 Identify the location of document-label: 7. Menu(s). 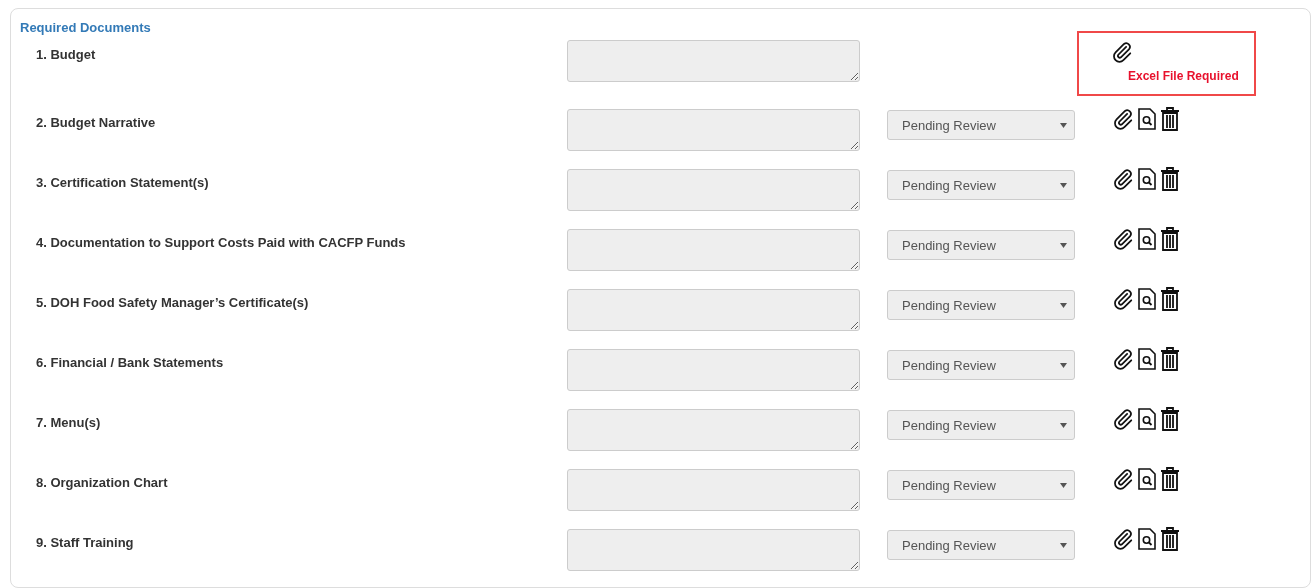
(69, 422).